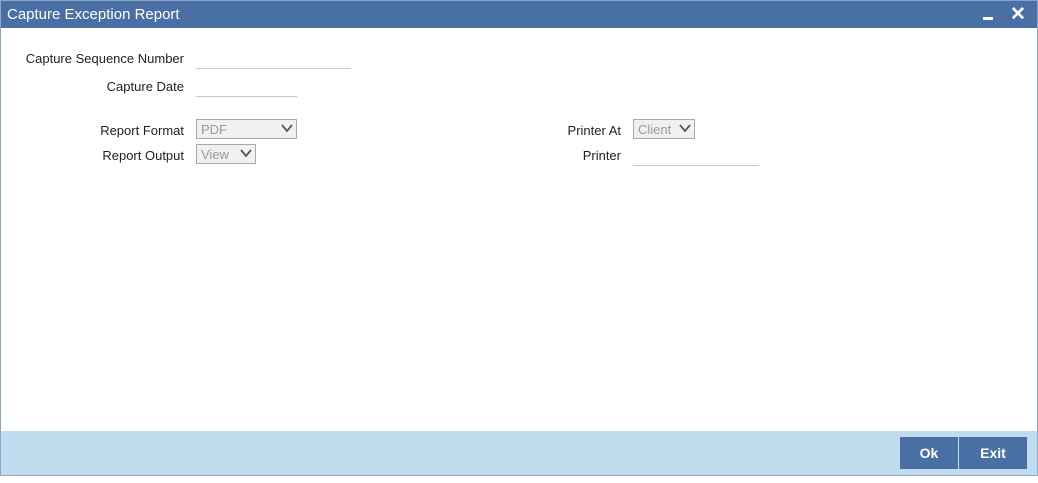 The height and width of the screenshot is (483, 1038). What do you see at coordinates (594, 130) in the screenshot?
I see `printer-at-label: Printer At` at bounding box center [594, 130].